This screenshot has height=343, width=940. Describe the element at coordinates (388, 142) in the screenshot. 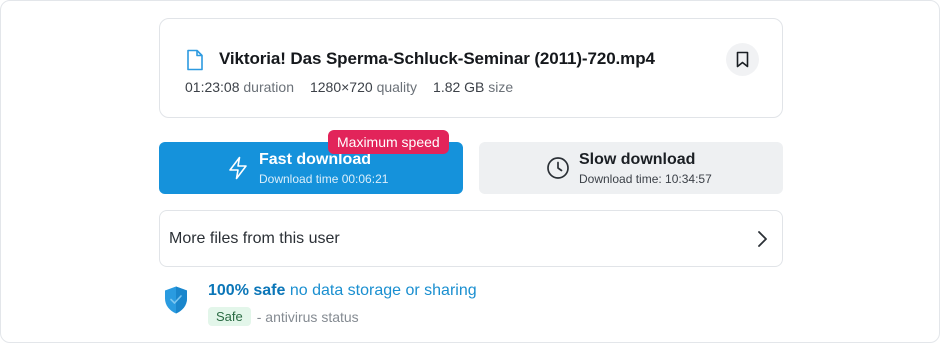

I see `maximum-speed-badge: Maximum speed` at that location.